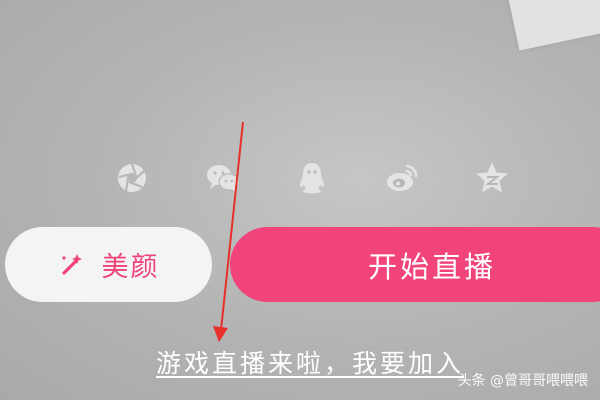  What do you see at coordinates (130, 267) in the screenshot?
I see `beauty-button-label: 美颜` at bounding box center [130, 267].